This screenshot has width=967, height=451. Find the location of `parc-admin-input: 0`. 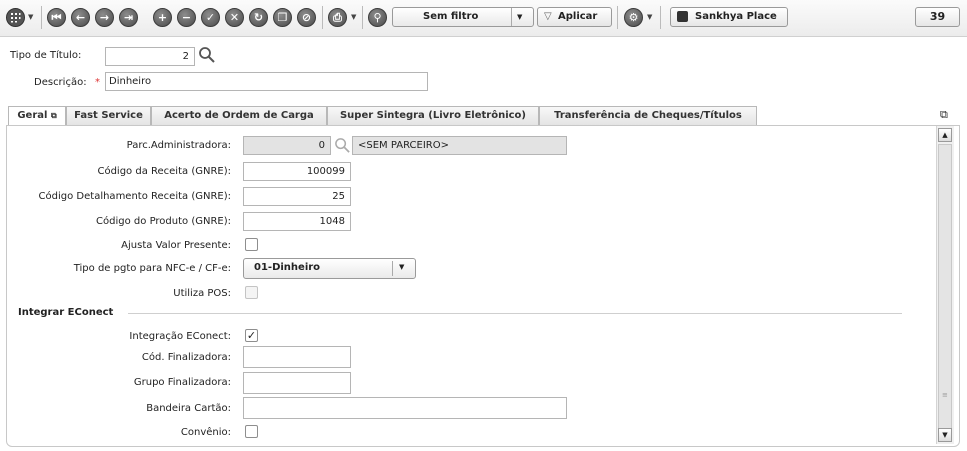

parc-admin-input: 0 is located at coordinates (287, 145).